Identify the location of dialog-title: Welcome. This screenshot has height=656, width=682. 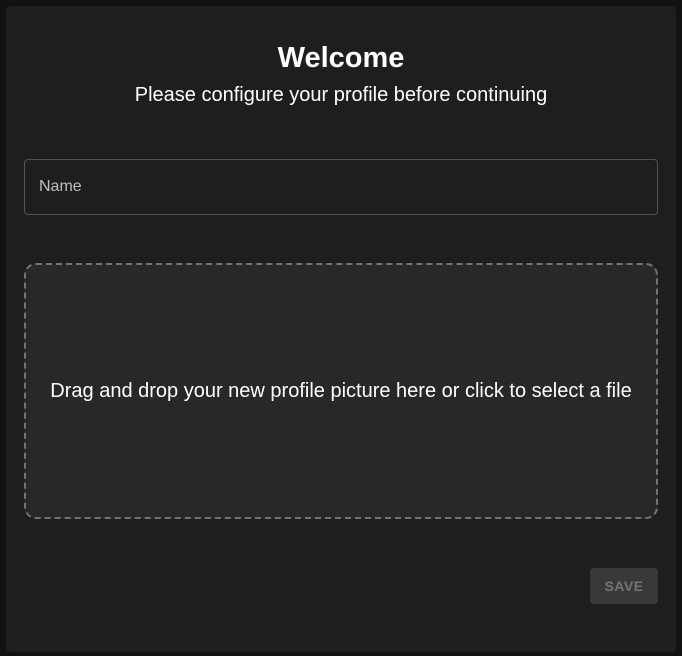
(341, 58).